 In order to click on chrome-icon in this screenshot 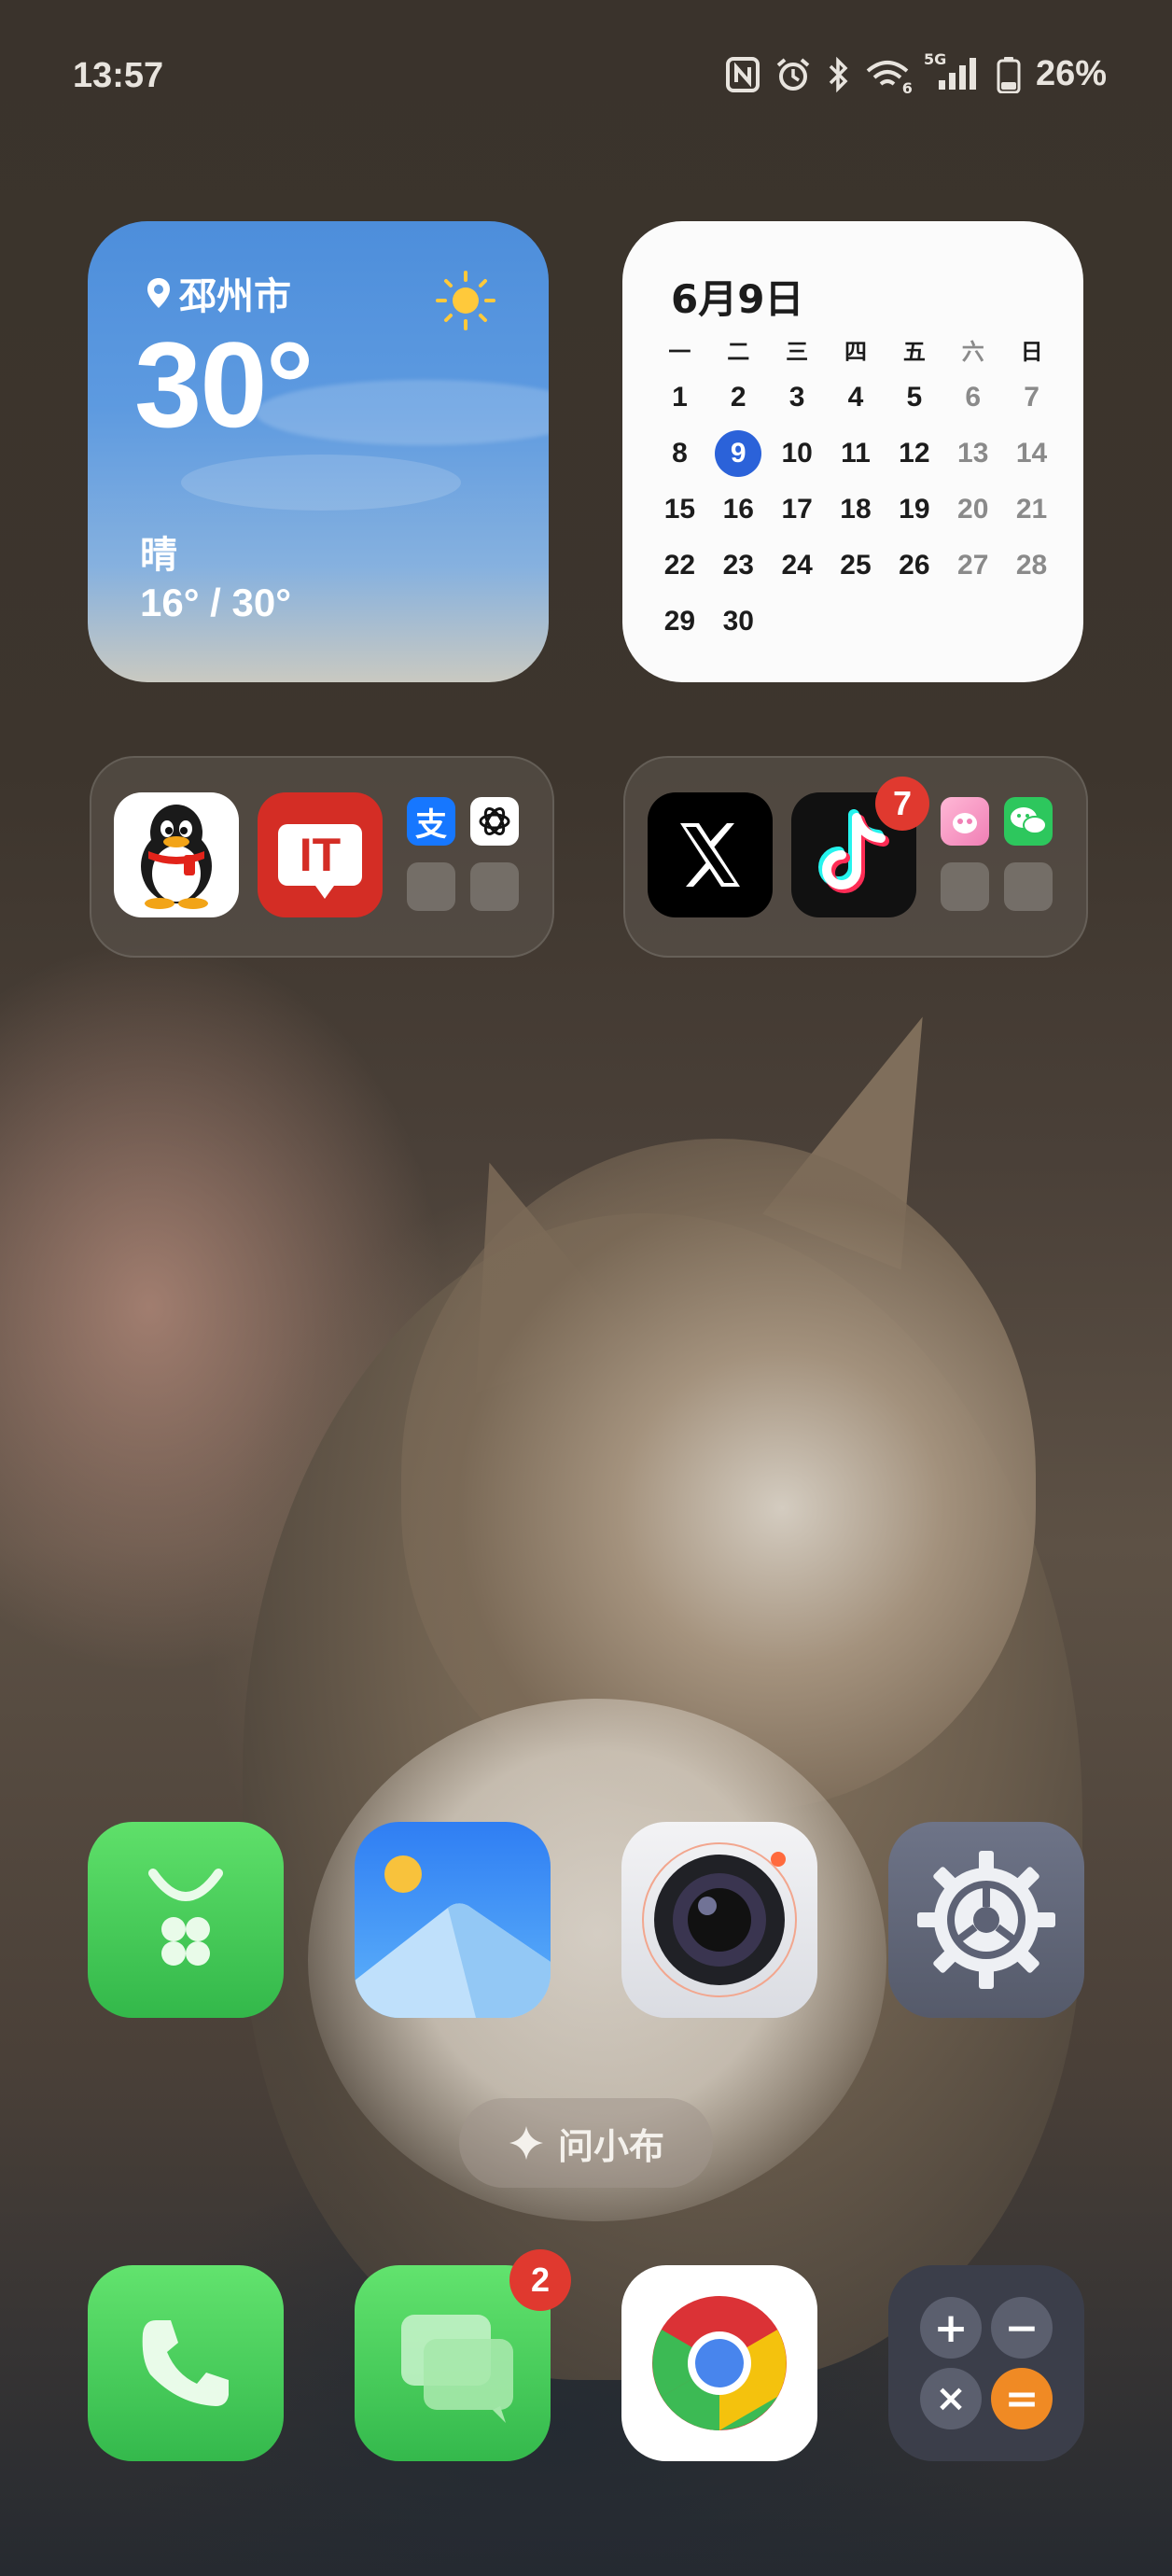, I will do `click(719, 2363)`.